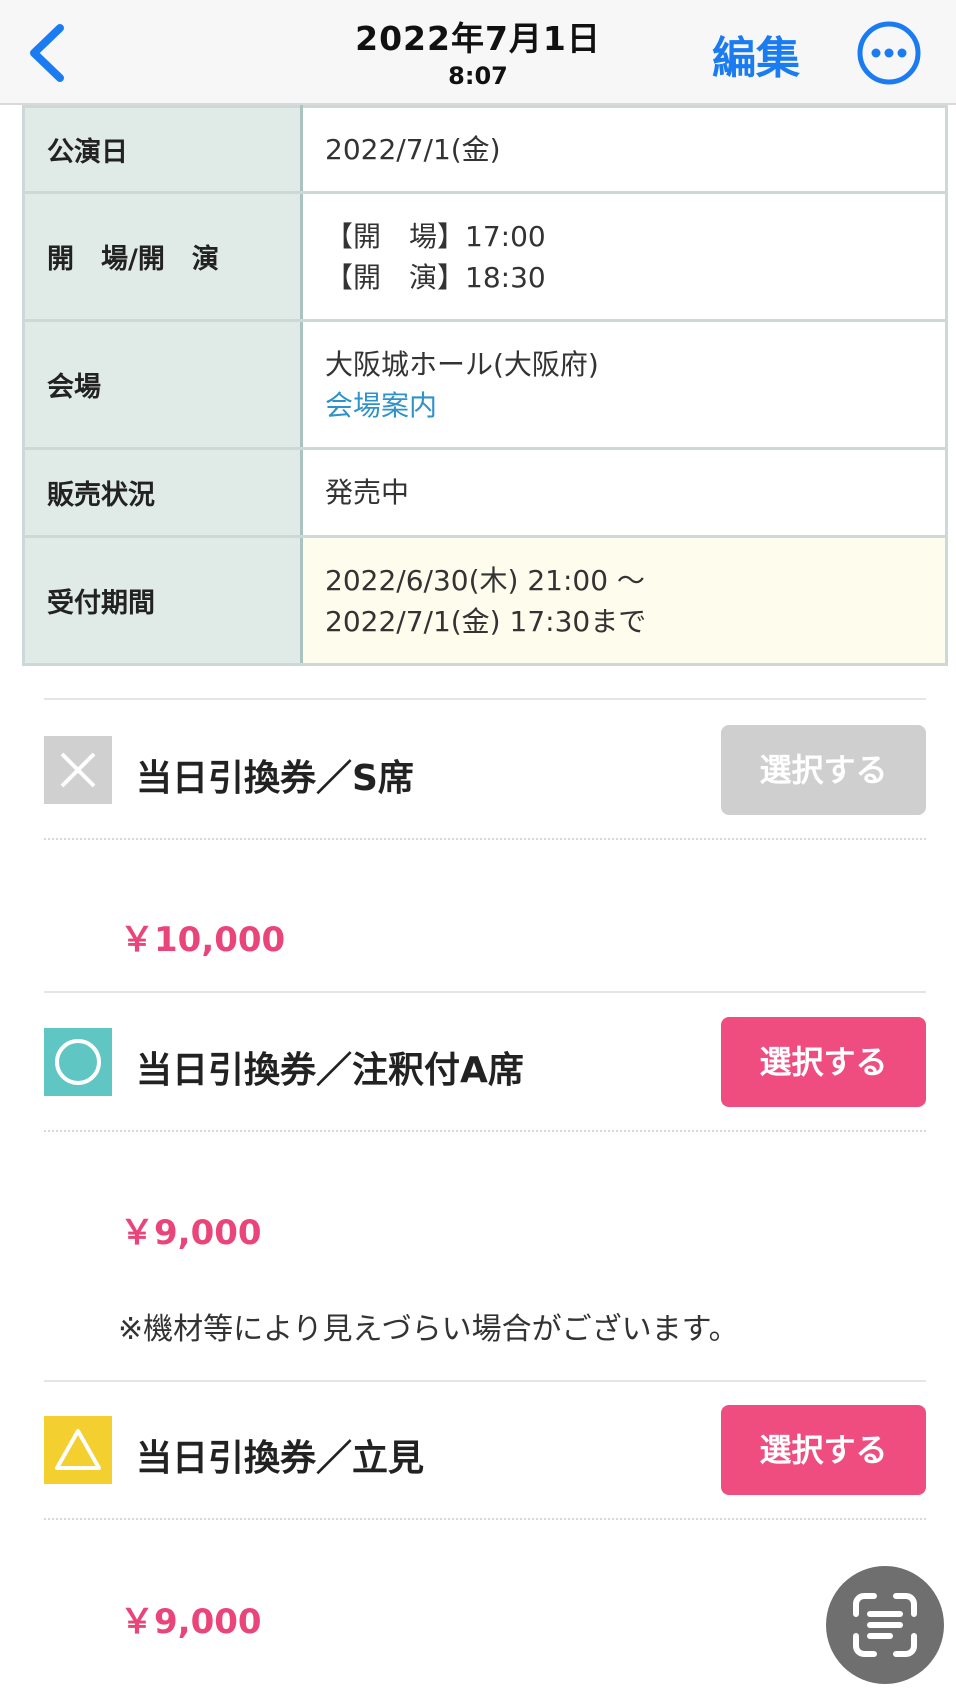 The width and height of the screenshot is (956, 1688). Describe the element at coordinates (435, 277) in the screenshot. I see `info-value-line: 【開 演】18:30` at that location.